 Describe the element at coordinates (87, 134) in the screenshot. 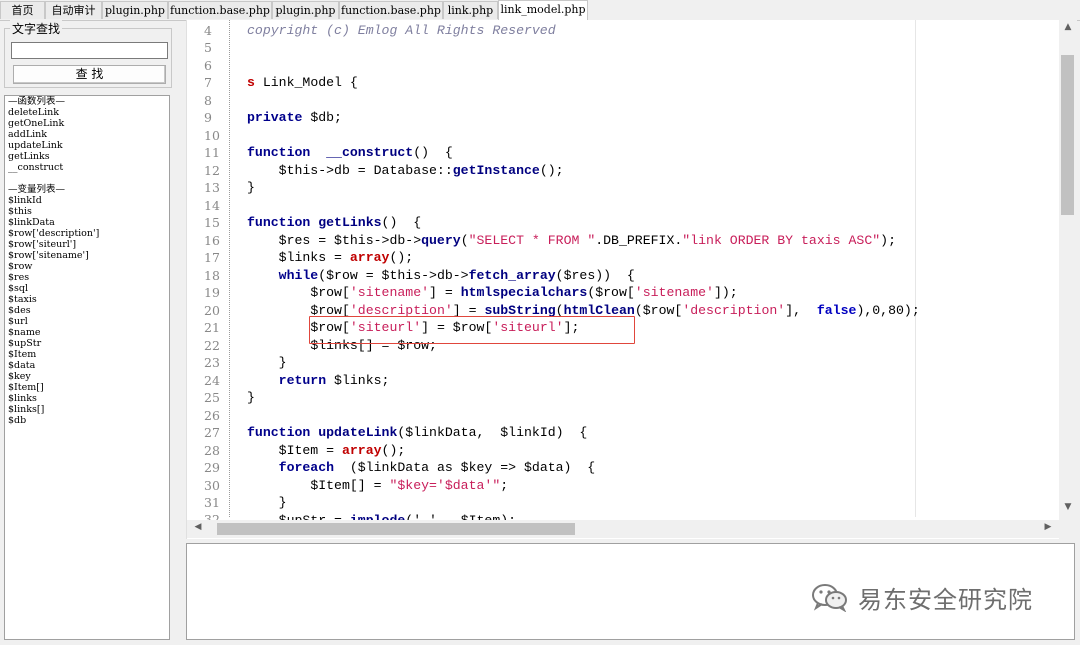

I see `function-item: addLink` at that location.